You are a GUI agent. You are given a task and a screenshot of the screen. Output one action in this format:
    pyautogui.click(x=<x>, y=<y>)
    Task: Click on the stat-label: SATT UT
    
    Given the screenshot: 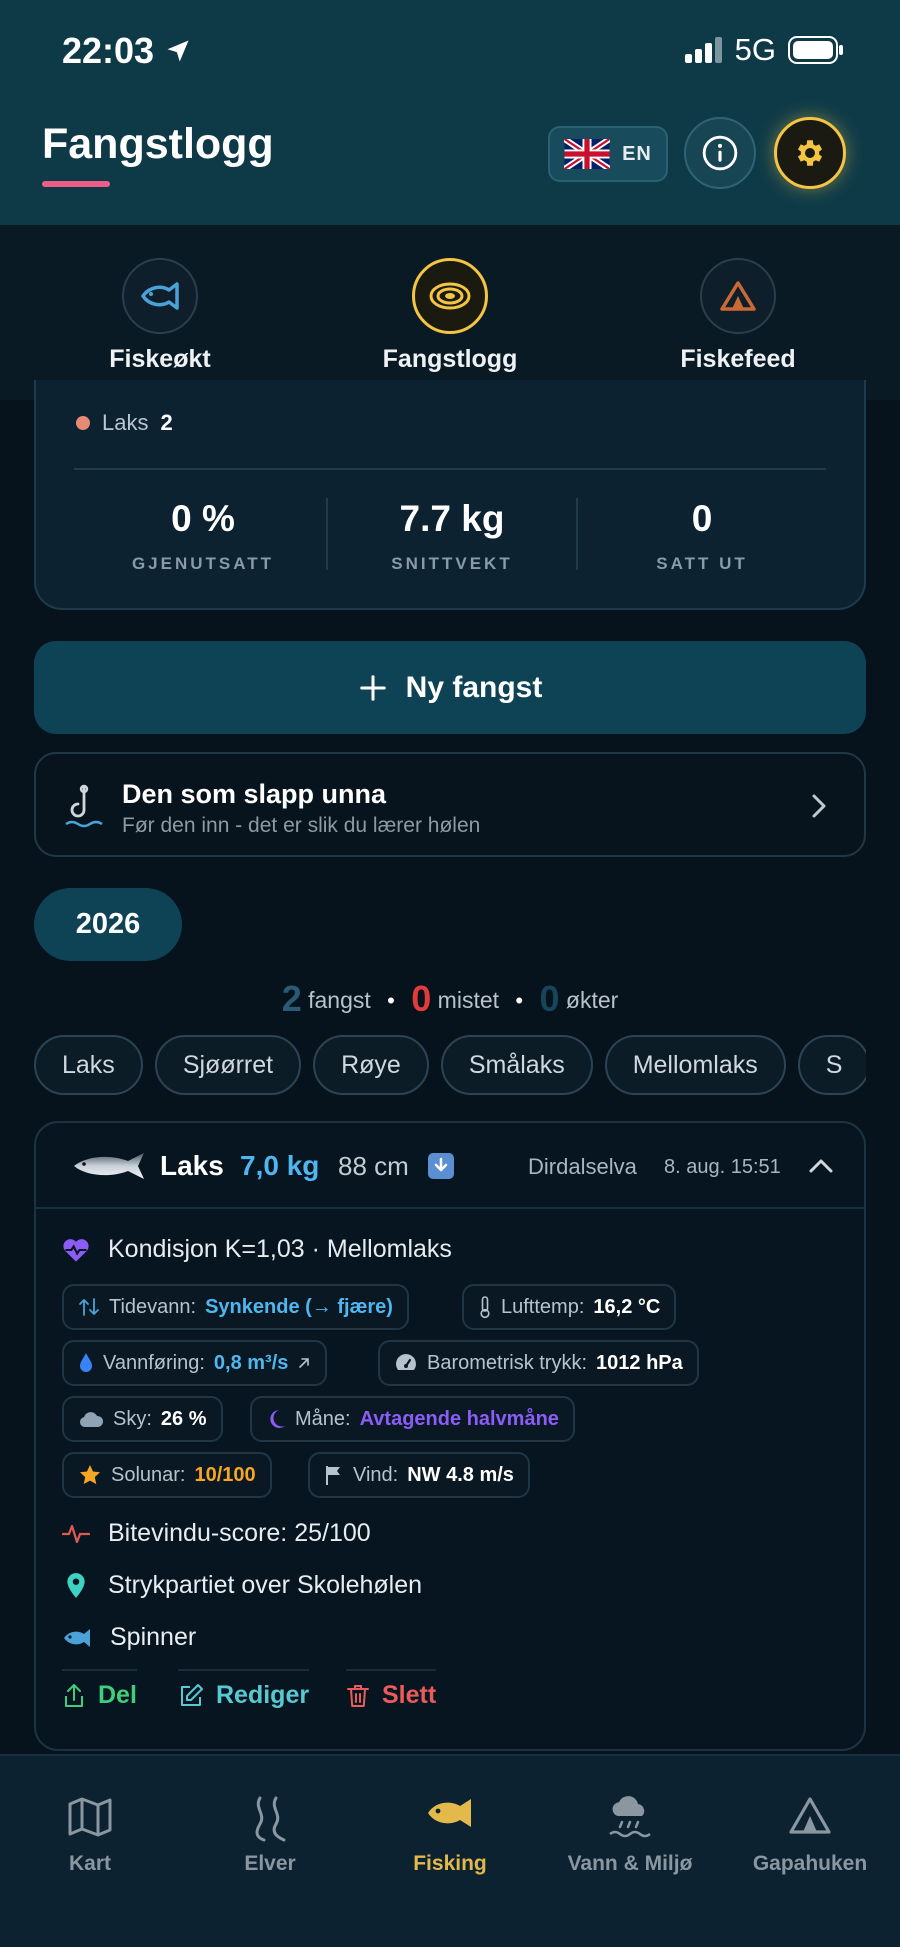 What is the action you would take?
    pyautogui.click(x=702, y=563)
    